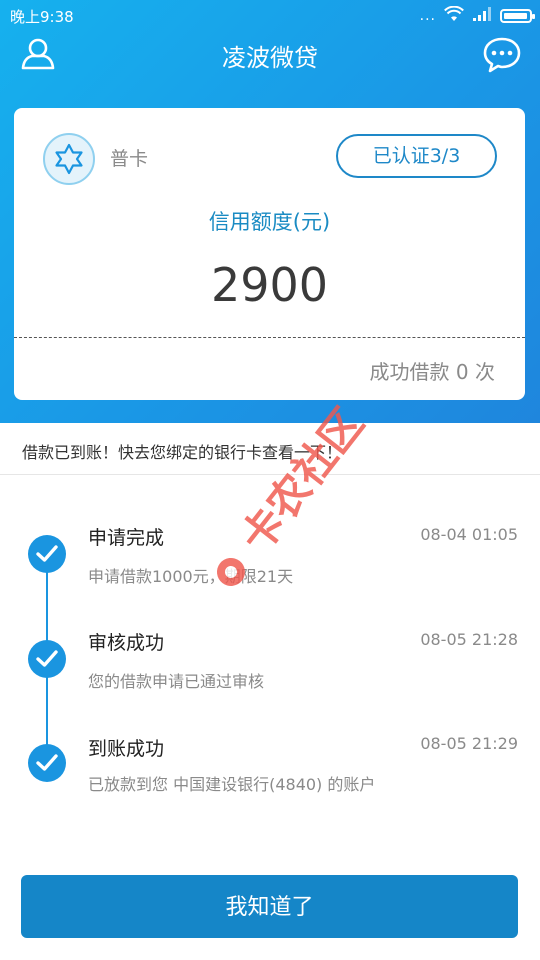 The image size is (540, 960). Describe the element at coordinates (176, 681) in the screenshot. I see `step-description: 您的借款申请已通过审核` at that location.